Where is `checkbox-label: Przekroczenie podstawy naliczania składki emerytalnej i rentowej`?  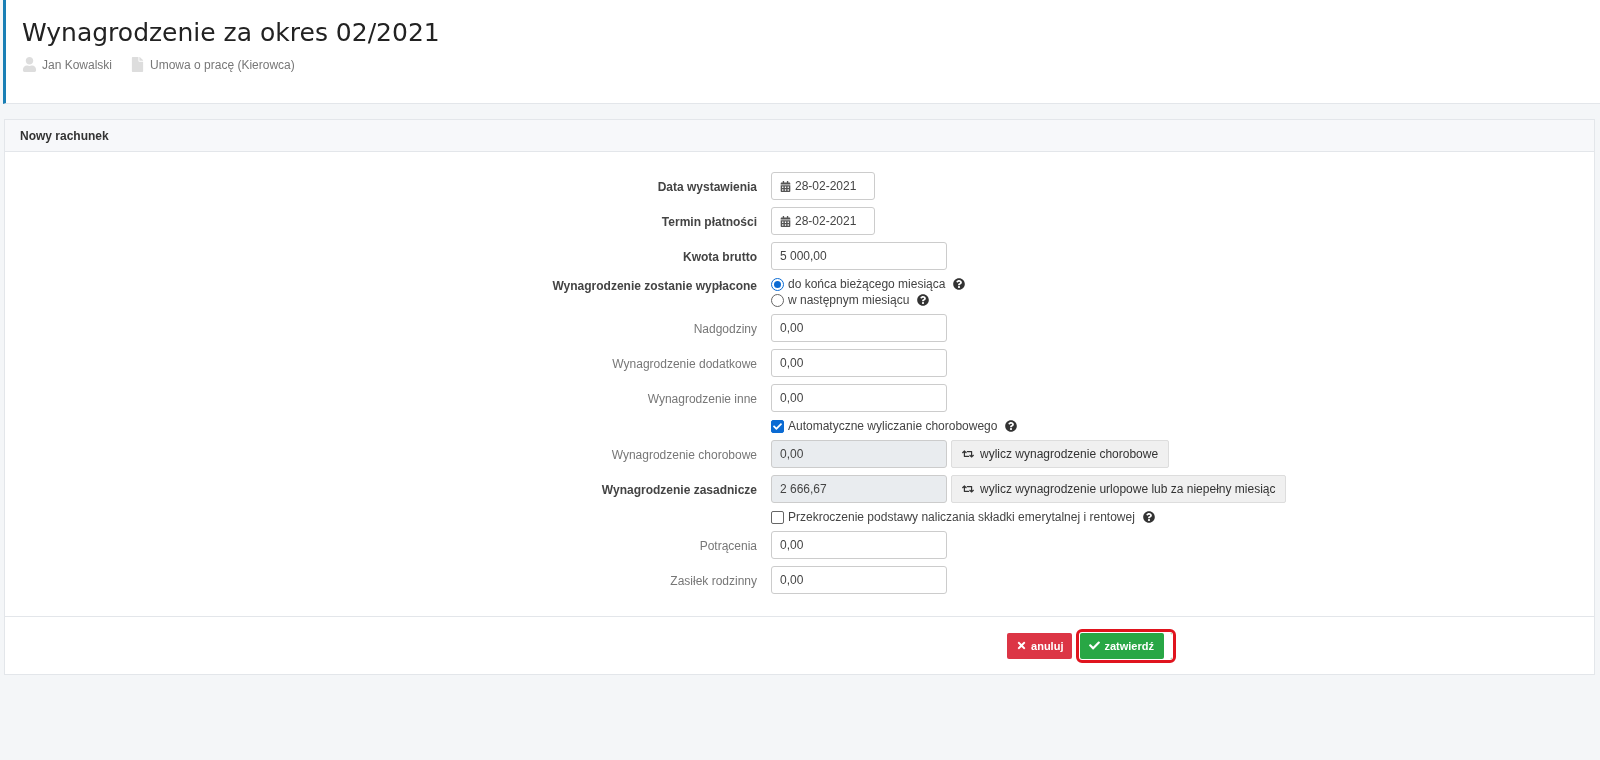
checkbox-label: Przekroczenie podstawy naliczania składki emerytalnej i rentowej is located at coordinates (961, 517).